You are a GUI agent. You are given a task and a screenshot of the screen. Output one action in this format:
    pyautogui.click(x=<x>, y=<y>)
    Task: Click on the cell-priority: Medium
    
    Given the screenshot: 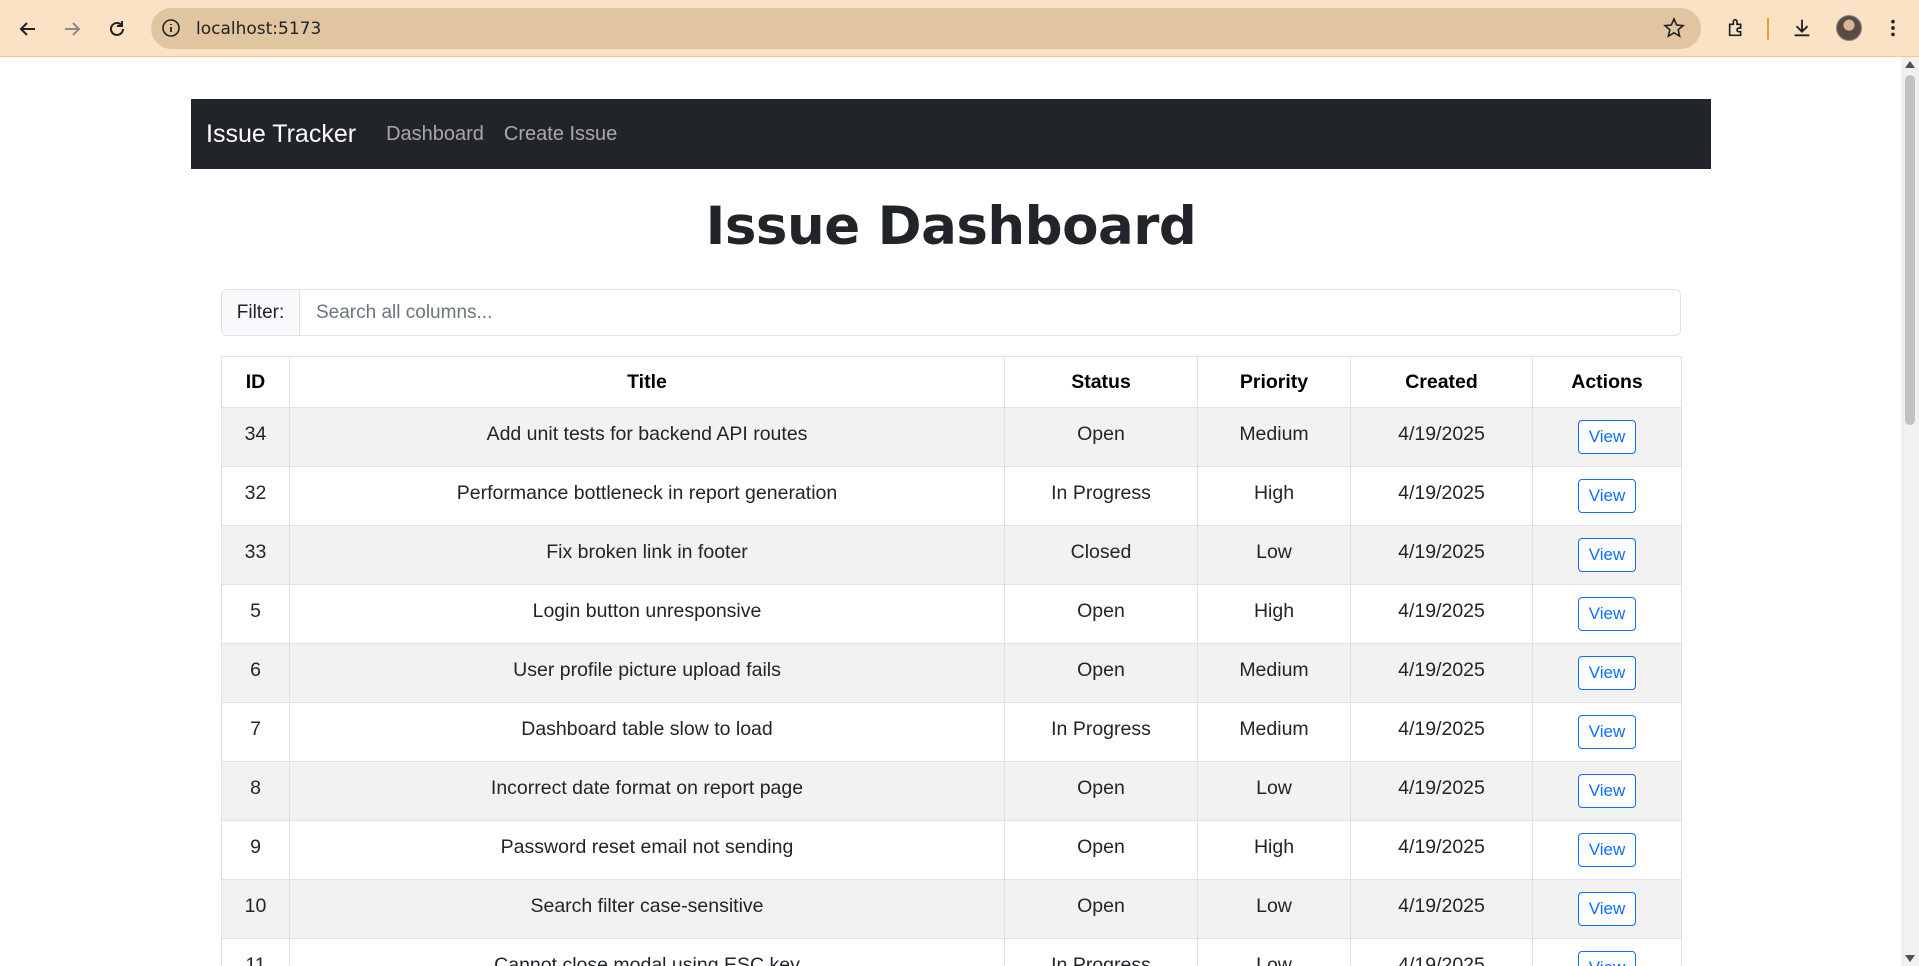 What is the action you would take?
    pyautogui.click(x=1274, y=732)
    